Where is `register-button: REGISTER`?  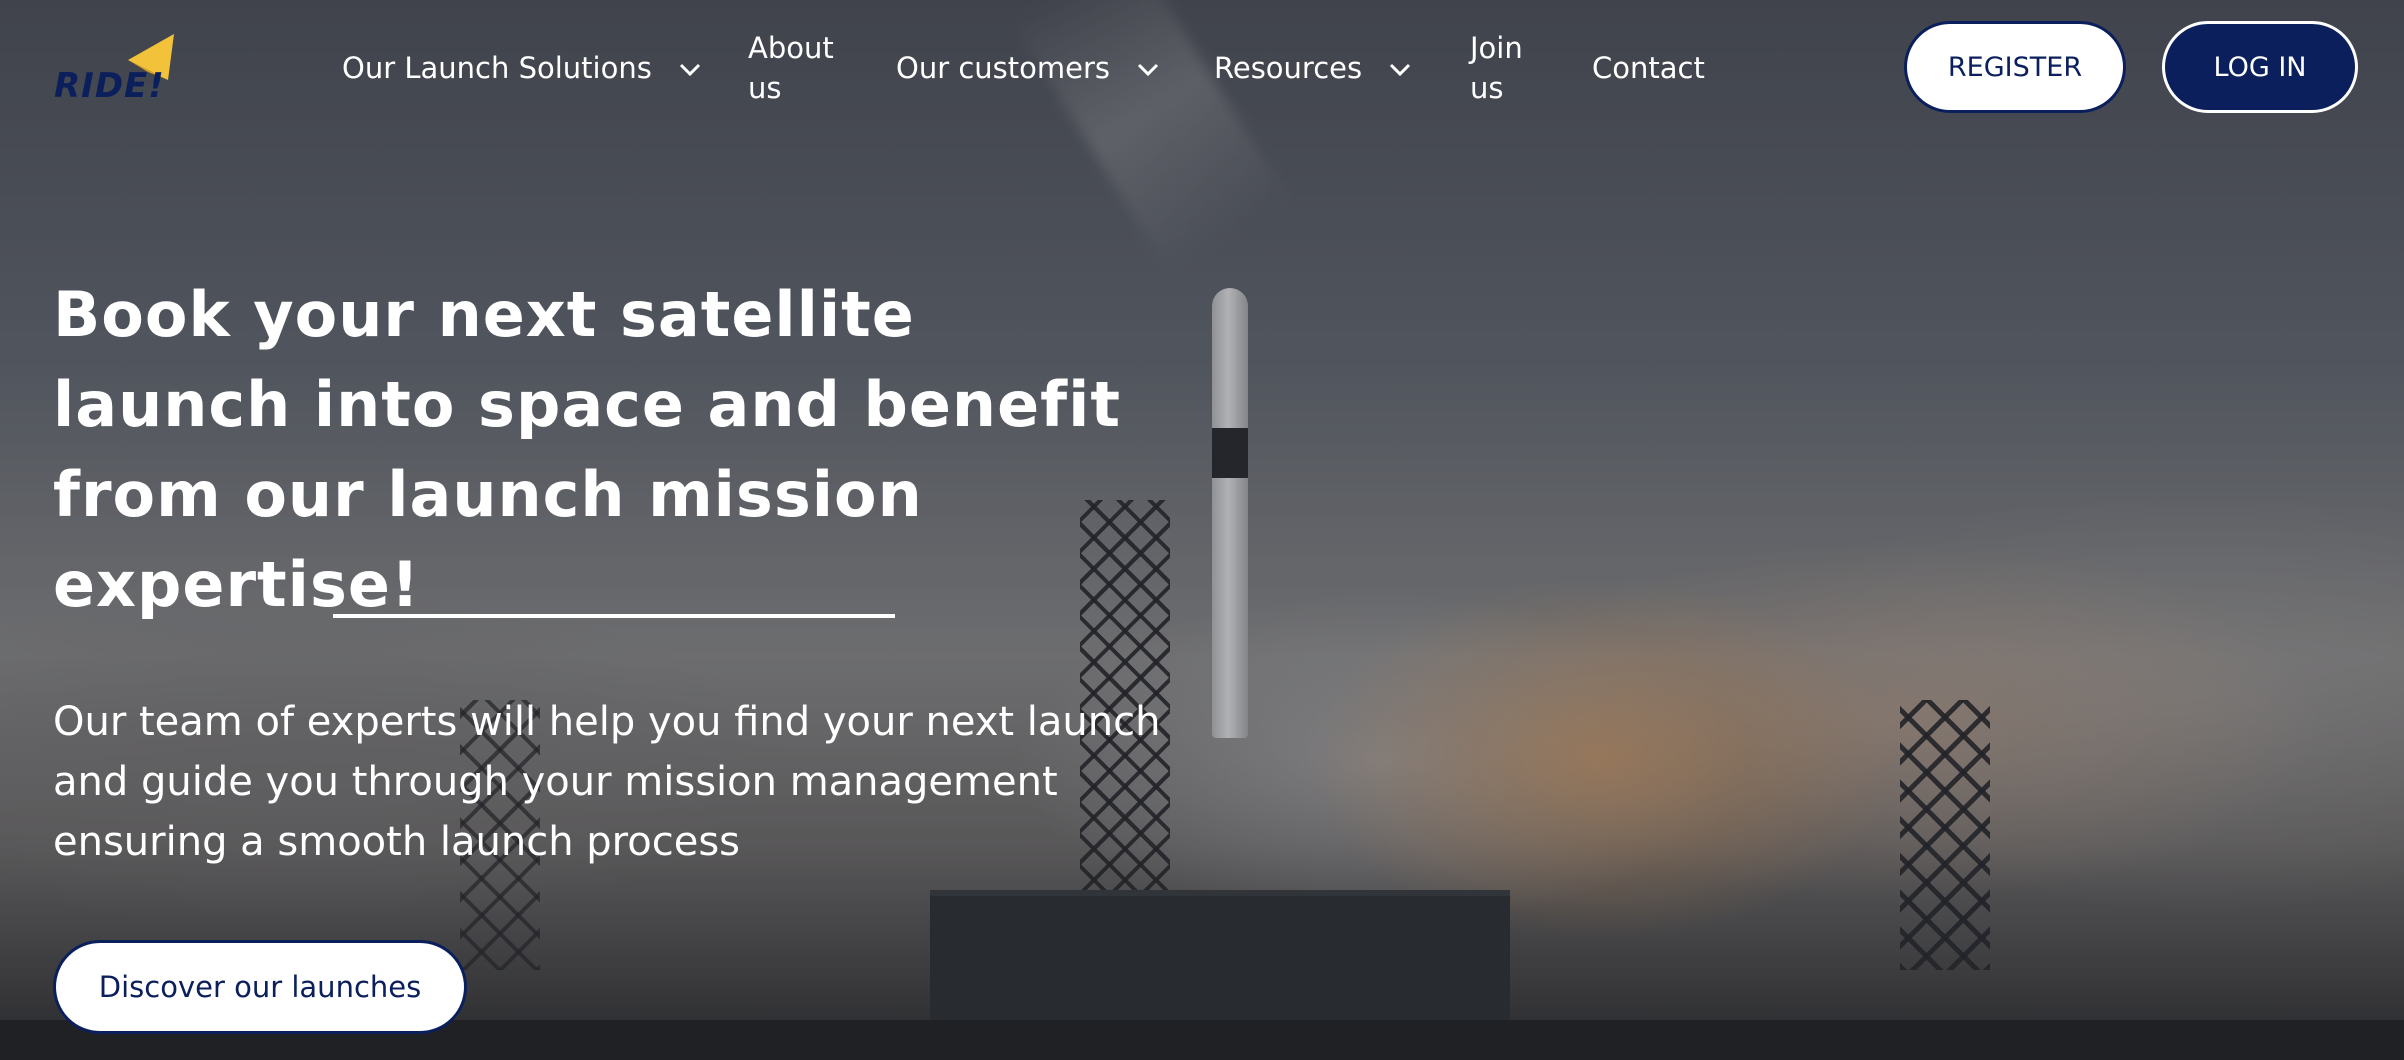
register-button: REGISTER is located at coordinates (2015, 67).